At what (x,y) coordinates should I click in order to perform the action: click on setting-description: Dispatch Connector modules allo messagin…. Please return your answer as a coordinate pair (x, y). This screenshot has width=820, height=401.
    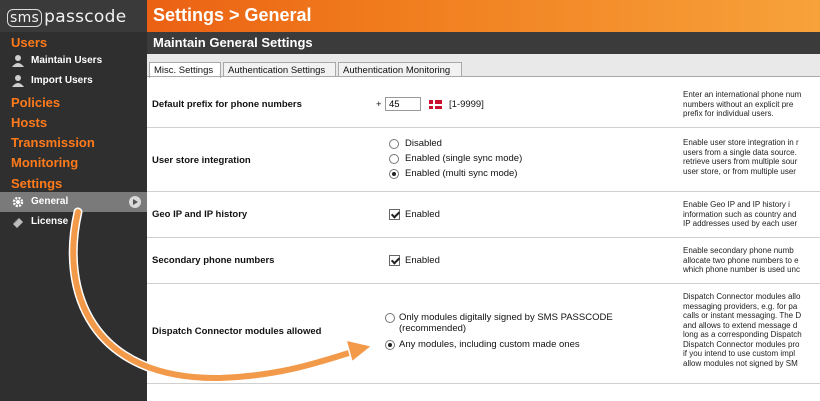
    Looking at the image, I should click on (742, 330).